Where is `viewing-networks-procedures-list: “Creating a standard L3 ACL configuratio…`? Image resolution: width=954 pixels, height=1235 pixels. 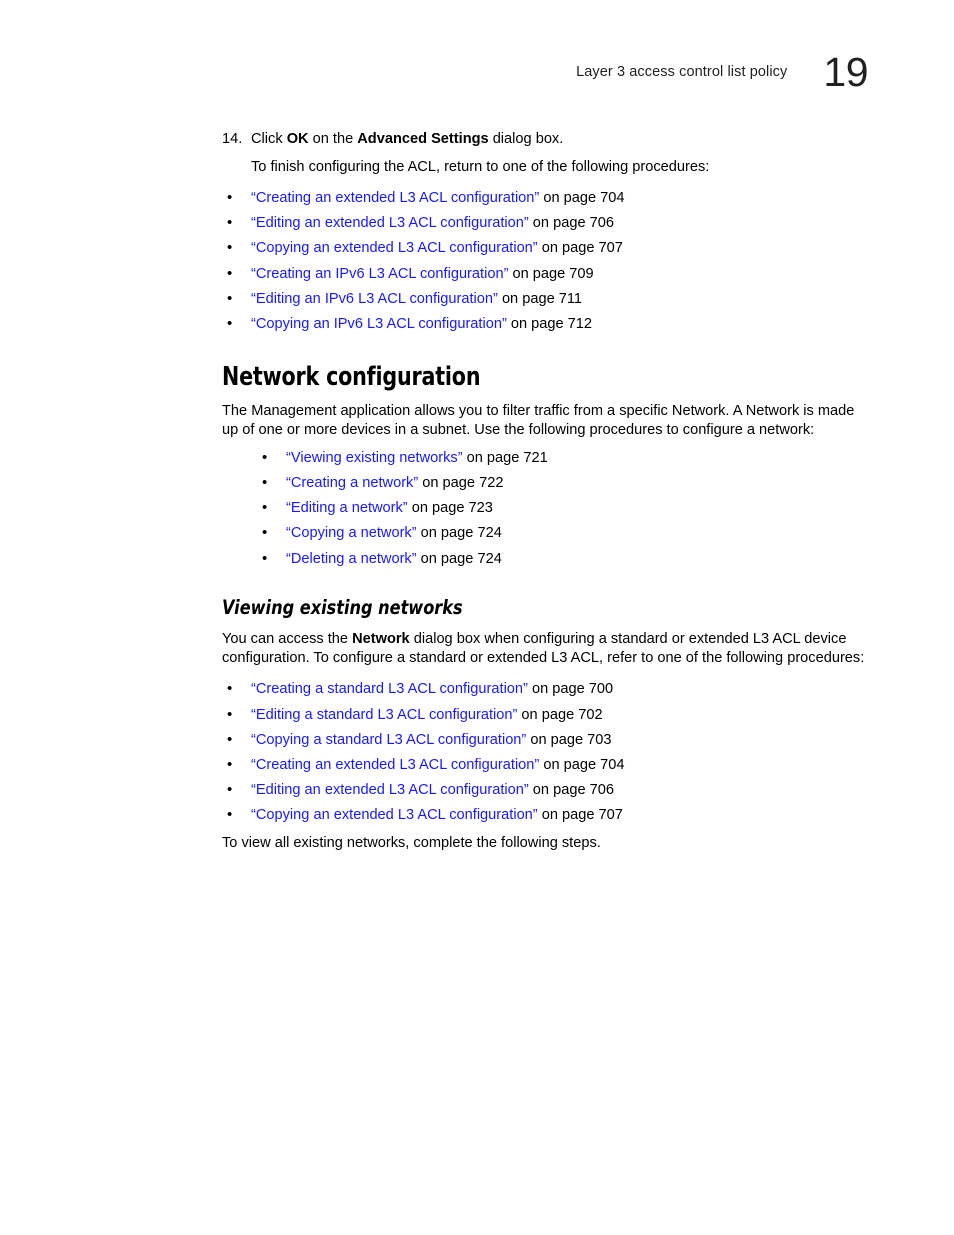
viewing-networks-procedures-list: “Creating a standard L3 ACL configuratio… is located at coordinates (546, 752).